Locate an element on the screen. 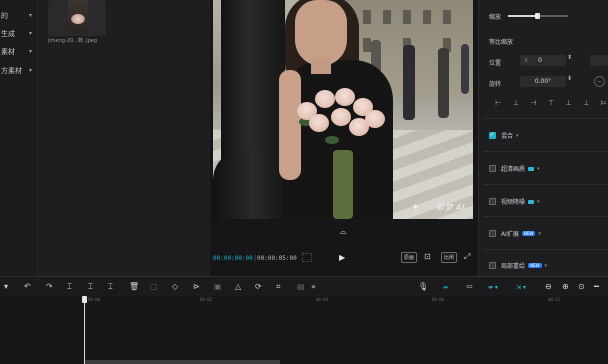 The image size is (608, 364). rotation-label: 旋转 is located at coordinates (495, 84).